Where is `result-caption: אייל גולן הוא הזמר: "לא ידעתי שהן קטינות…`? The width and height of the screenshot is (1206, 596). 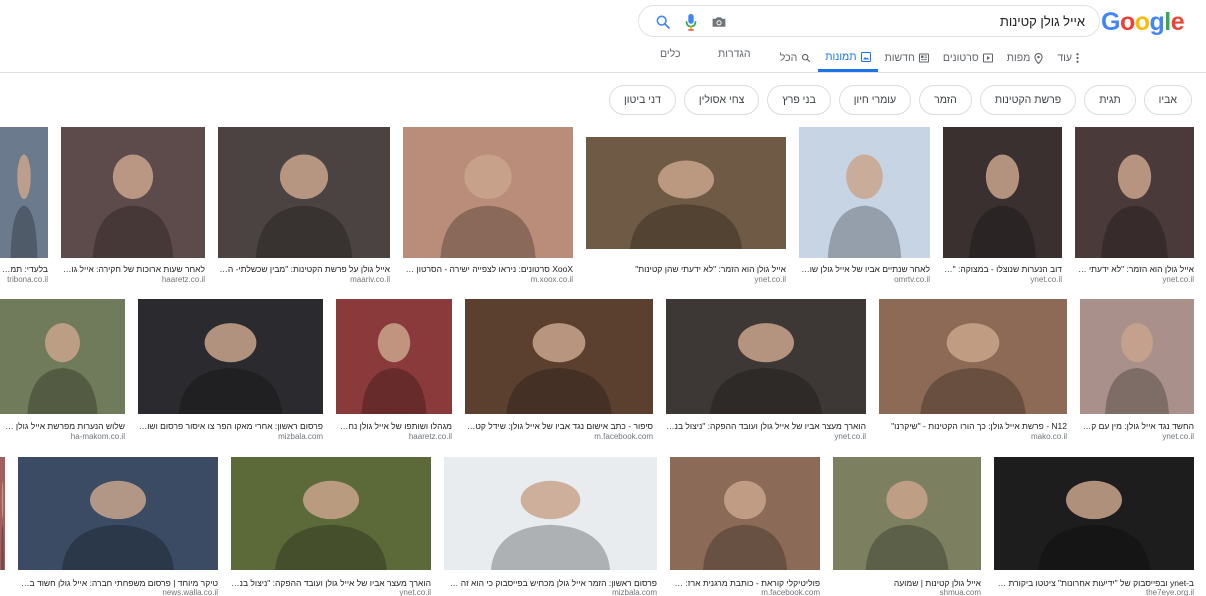
result-caption: אייל גולן הוא הזמר: "לא ידעתי שהן קטינות… is located at coordinates (686, 269).